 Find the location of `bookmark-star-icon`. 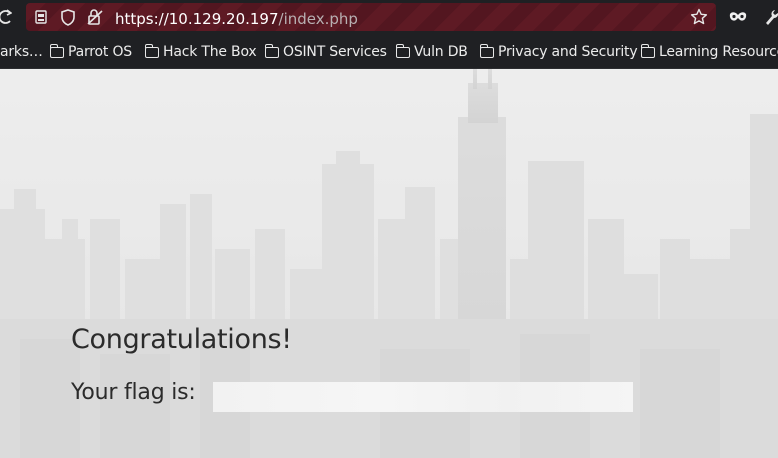

bookmark-star-icon is located at coordinates (699, 18).